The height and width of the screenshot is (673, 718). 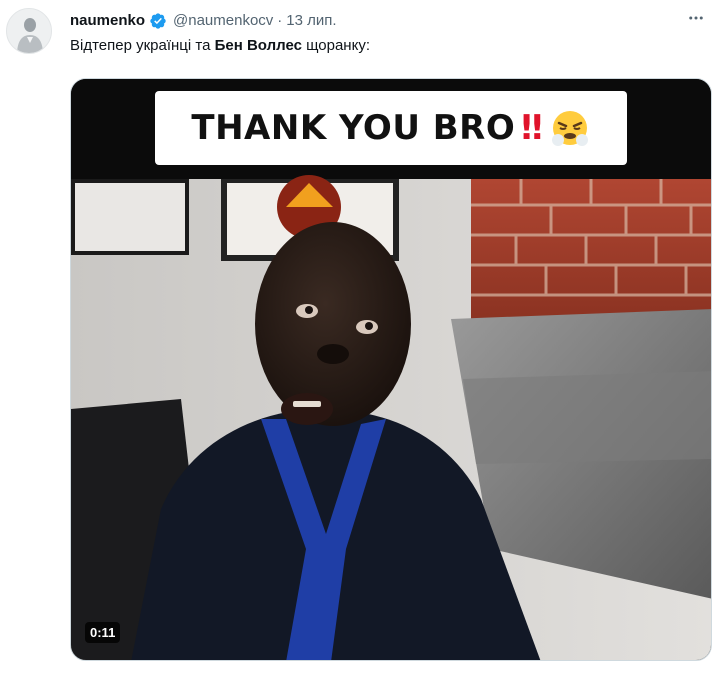 I want to click on tweet-header: naumenko @naumenkocv · 13 лип., so click(x=203, y=20).